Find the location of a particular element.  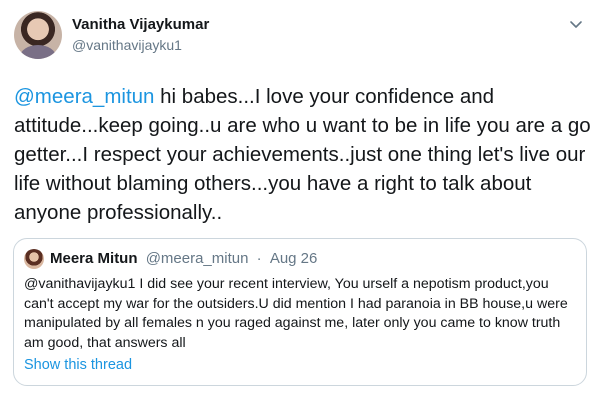

quoted-author-avatar is located at coordinates (34, 259).